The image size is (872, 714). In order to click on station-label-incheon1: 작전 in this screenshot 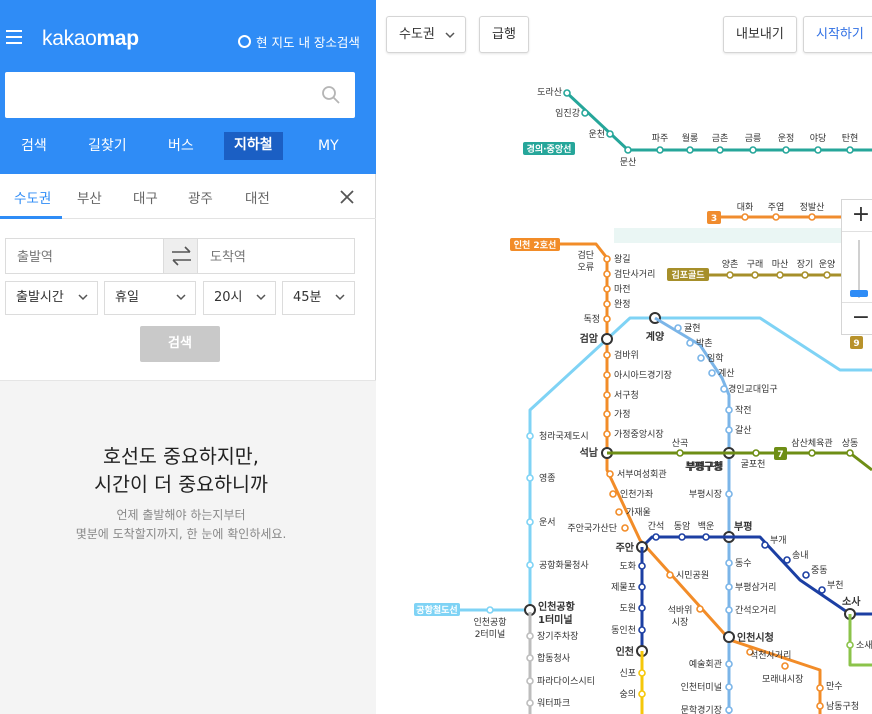, I will do `click(743, 410)`.